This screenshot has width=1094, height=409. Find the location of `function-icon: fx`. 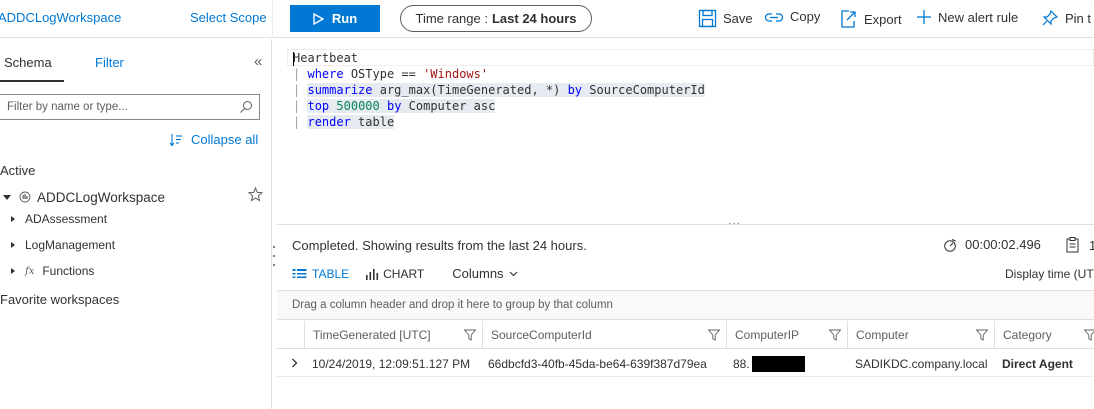

function-icon: fx is located at coordinates (30, 271).